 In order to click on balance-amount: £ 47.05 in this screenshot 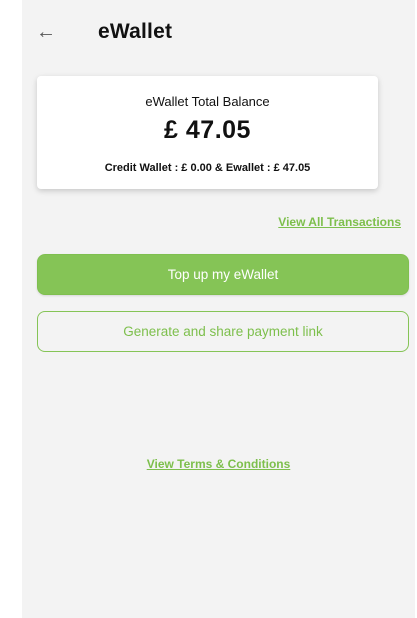, I will do `click(207, 130)`.